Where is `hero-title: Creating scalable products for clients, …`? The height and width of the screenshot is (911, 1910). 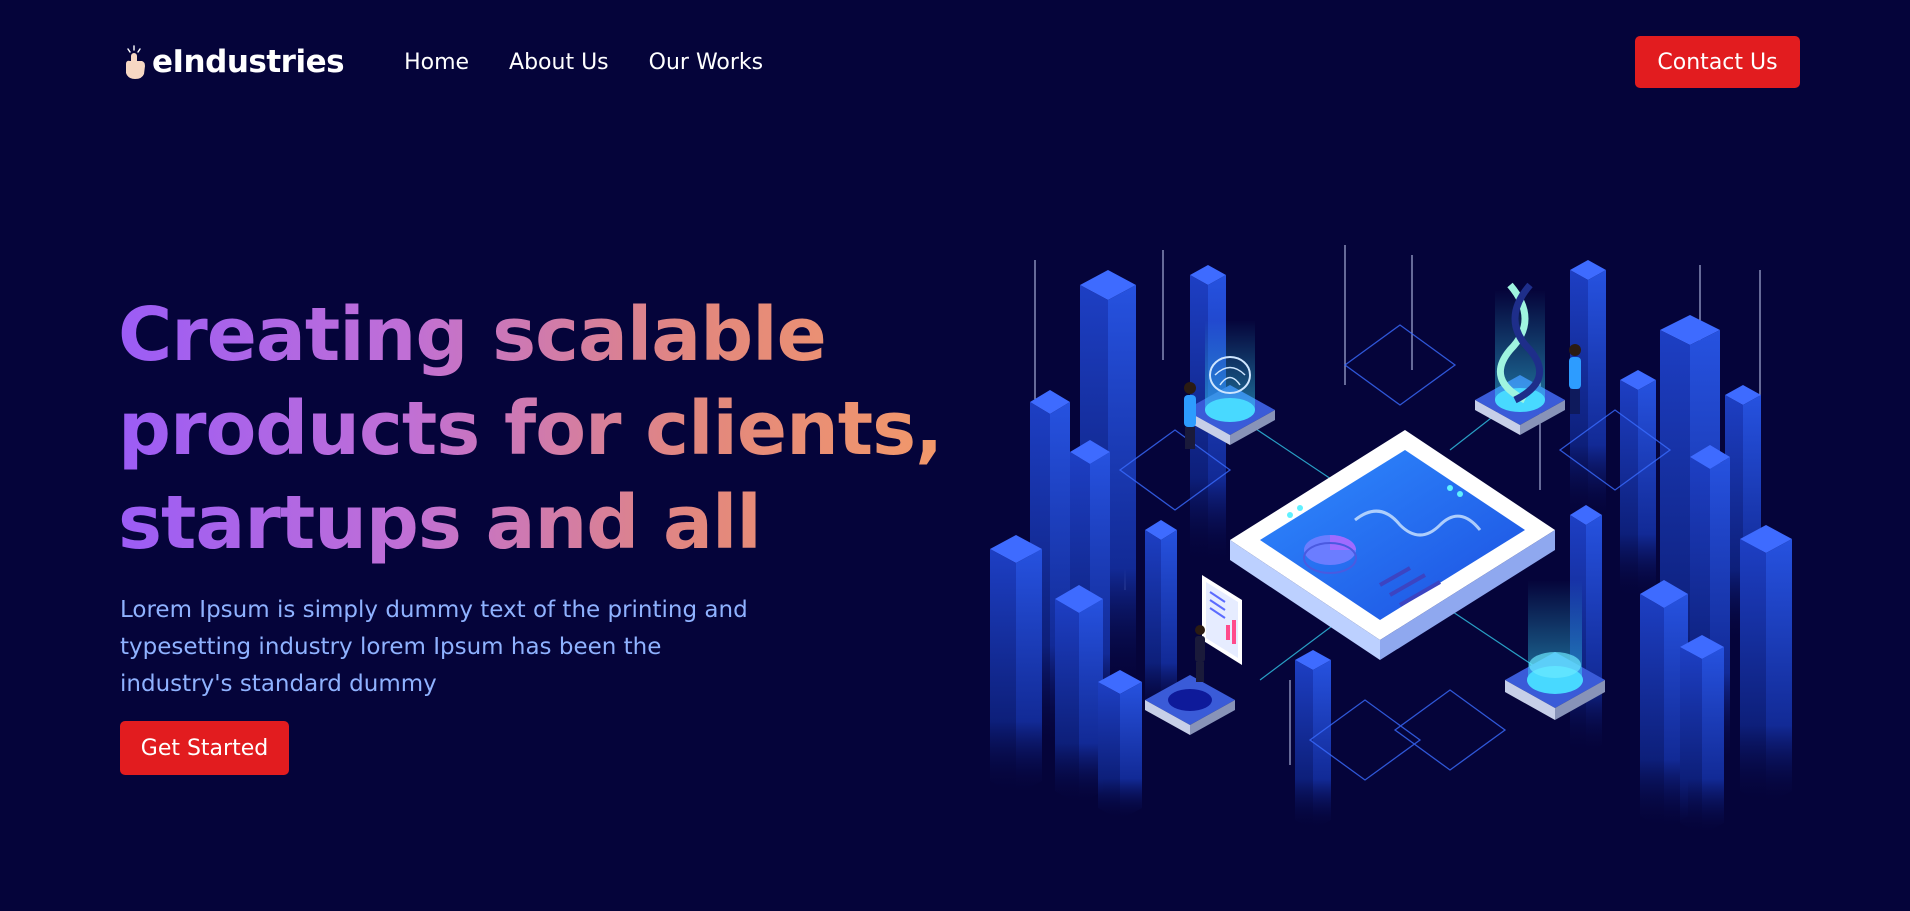 hero-title: Creating scalable products for clients, … is located at coordinates (528, 429).